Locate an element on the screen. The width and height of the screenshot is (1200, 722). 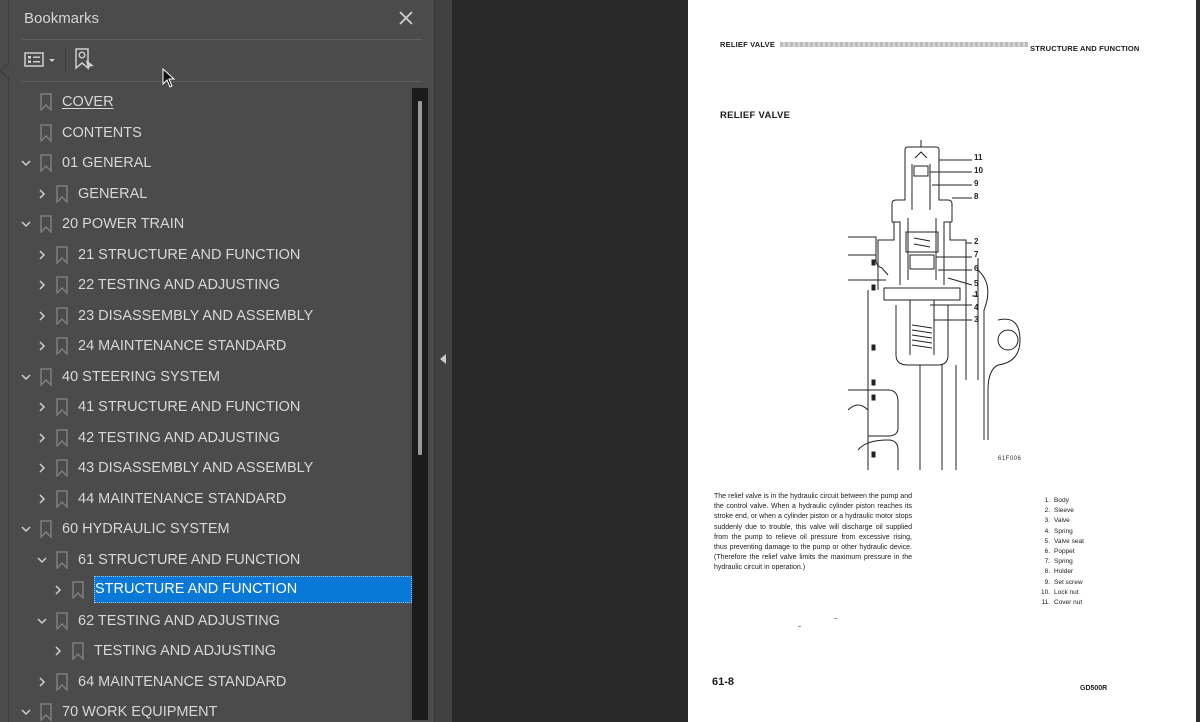
callout-number: 2 is located at coordinates (976, 241).